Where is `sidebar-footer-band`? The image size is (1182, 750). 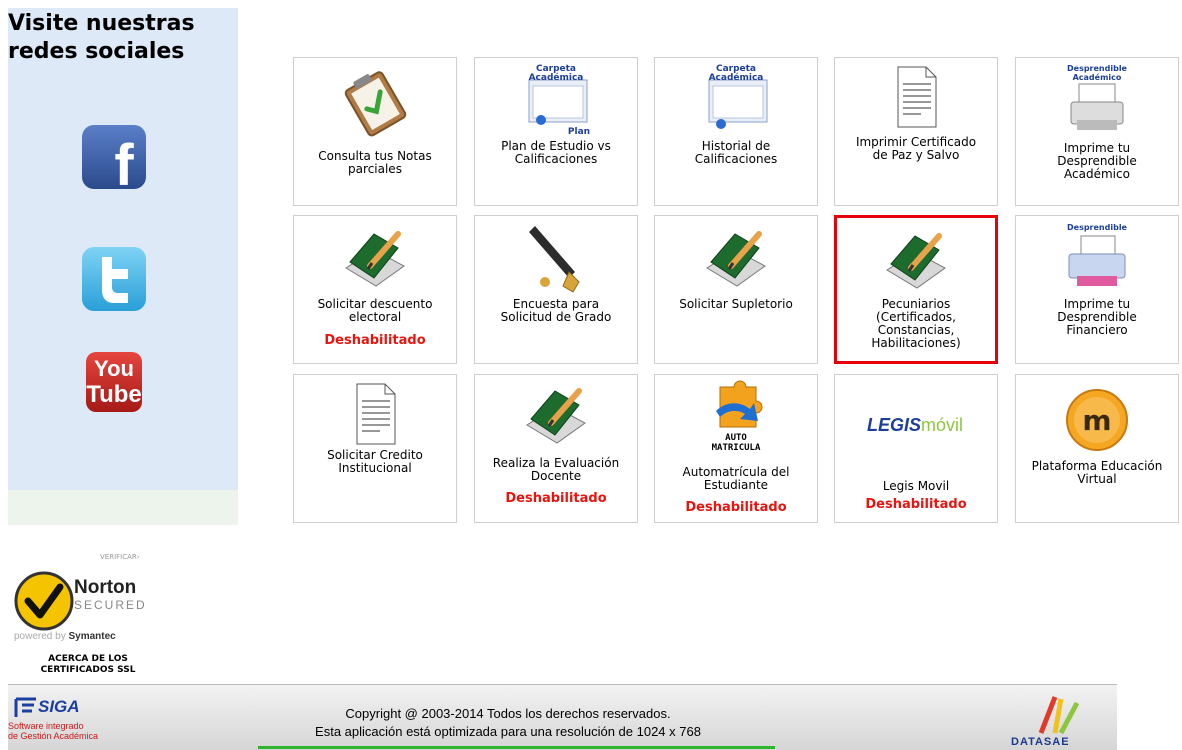 sidebar-footer-band is located at coordinates (123, 507).